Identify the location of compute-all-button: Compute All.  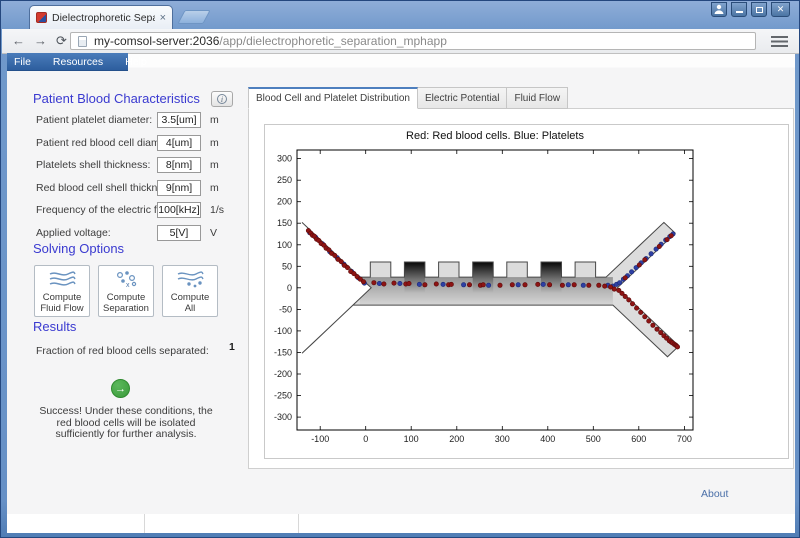
(190, 291).